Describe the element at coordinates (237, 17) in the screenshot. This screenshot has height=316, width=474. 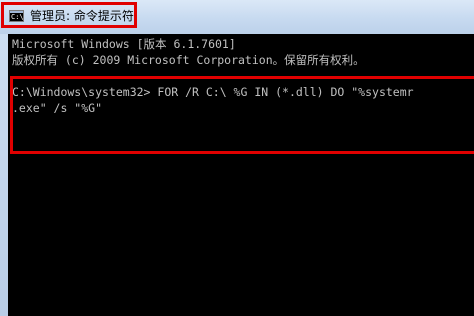
I see `title-bar: C:\ 管理员: 命令提示符` at that location.